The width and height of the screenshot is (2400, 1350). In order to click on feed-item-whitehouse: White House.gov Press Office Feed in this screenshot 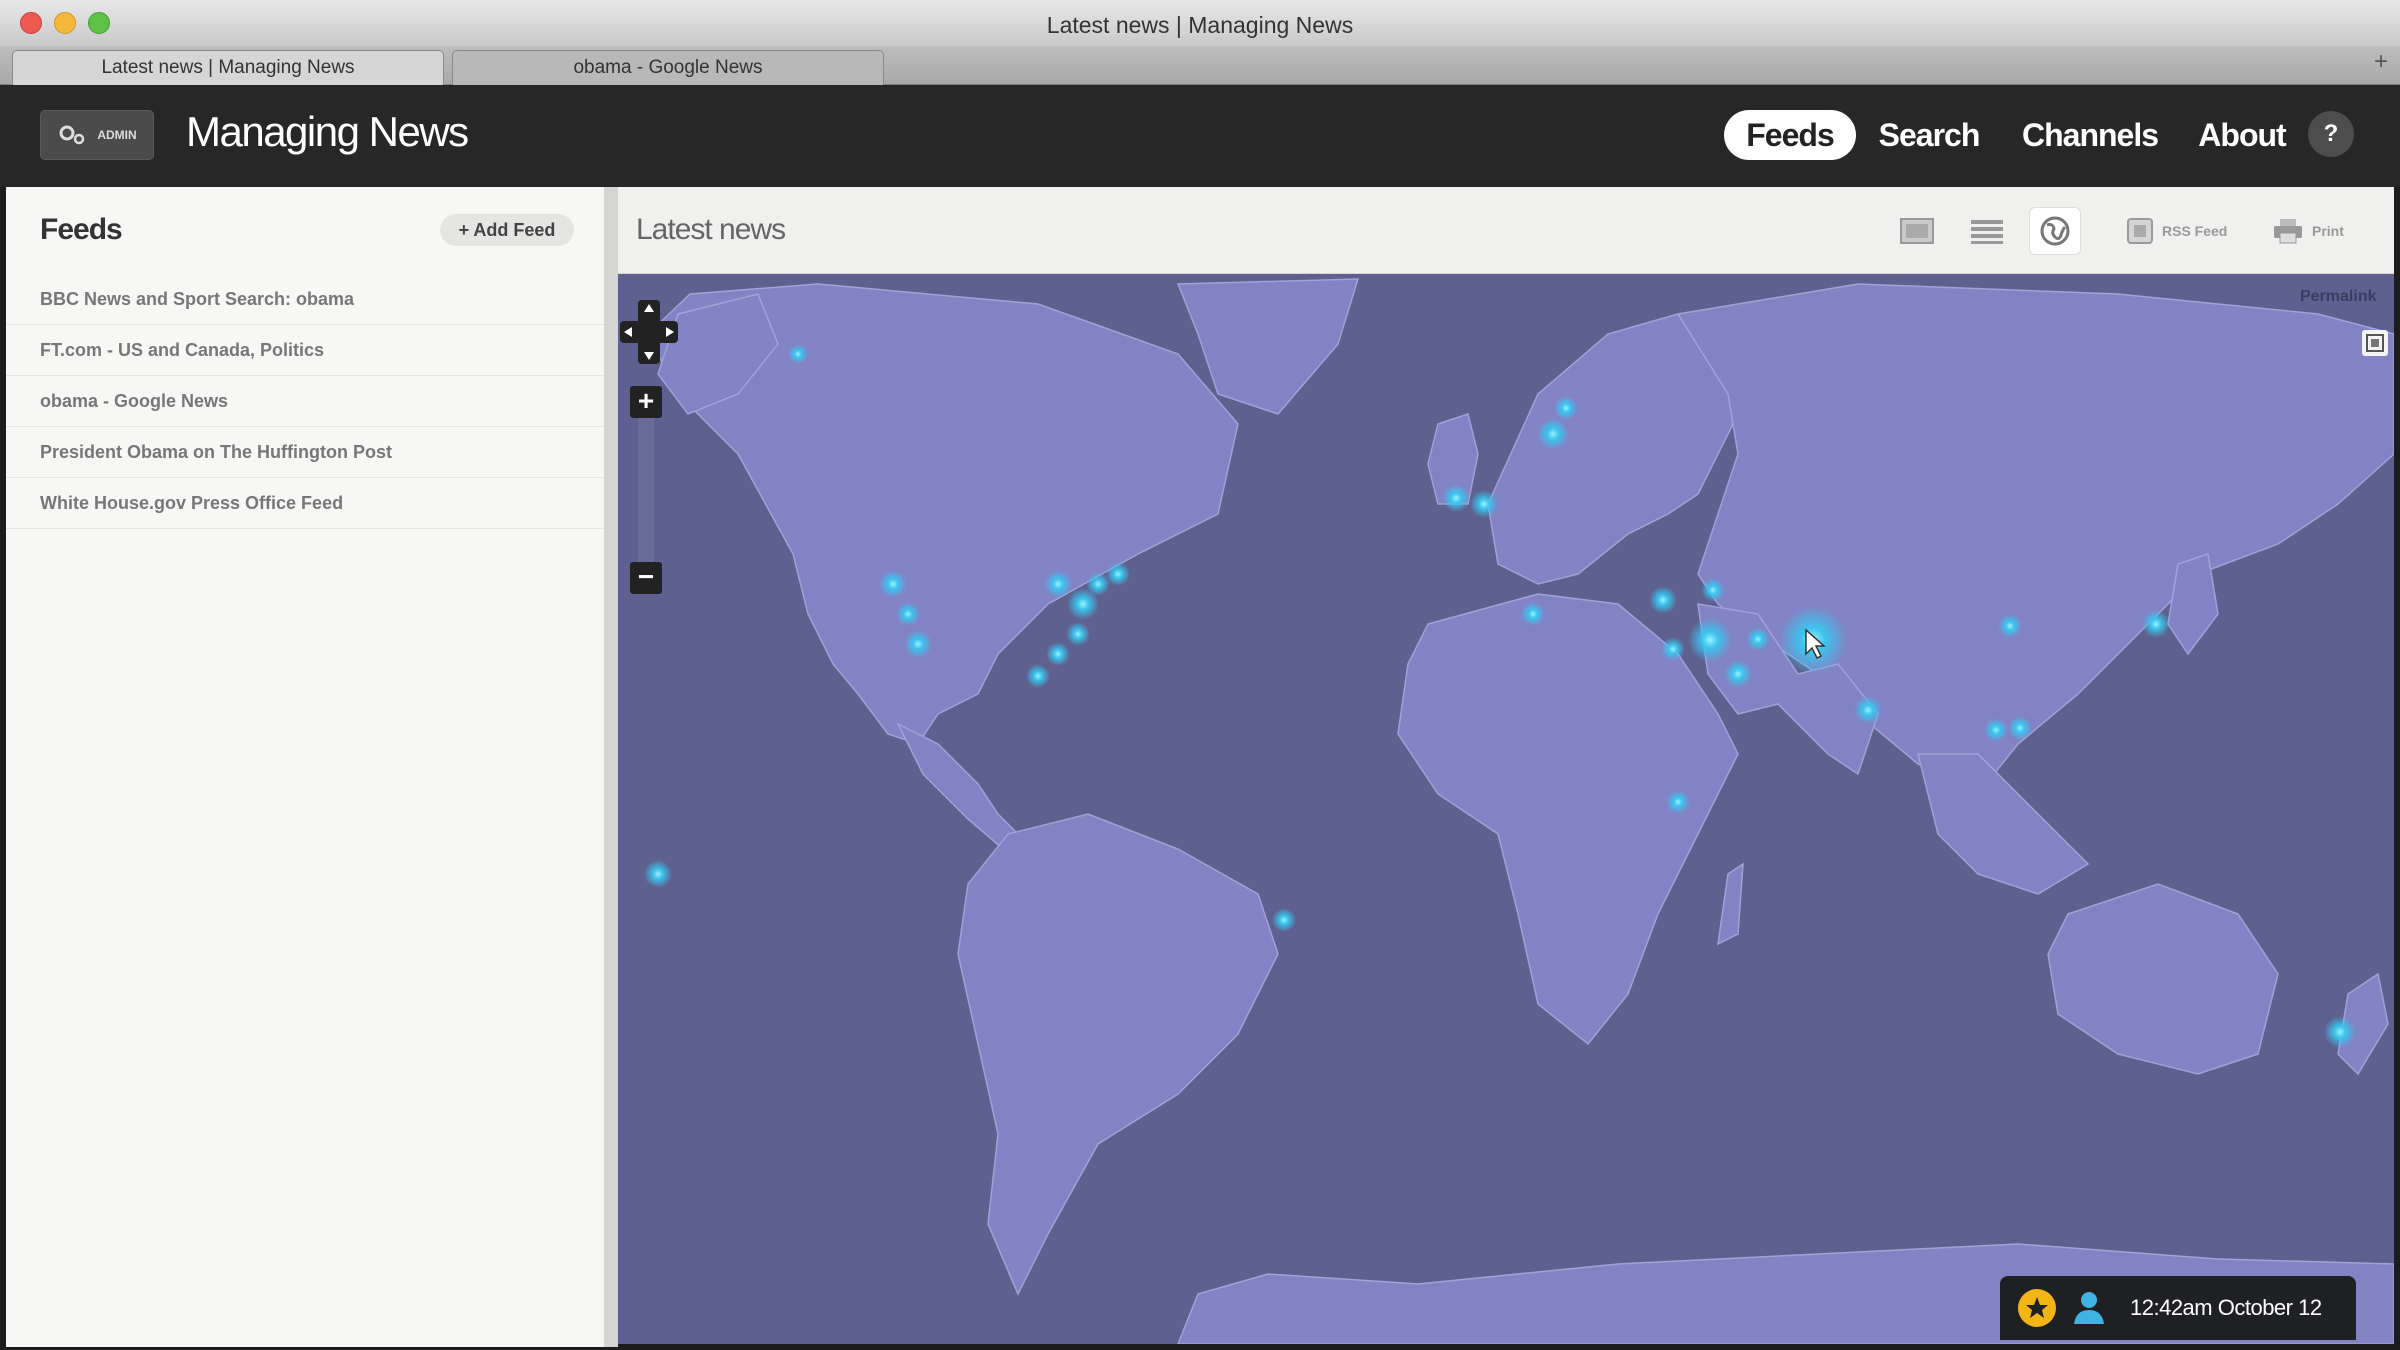, I will do `click(305, 503)`.